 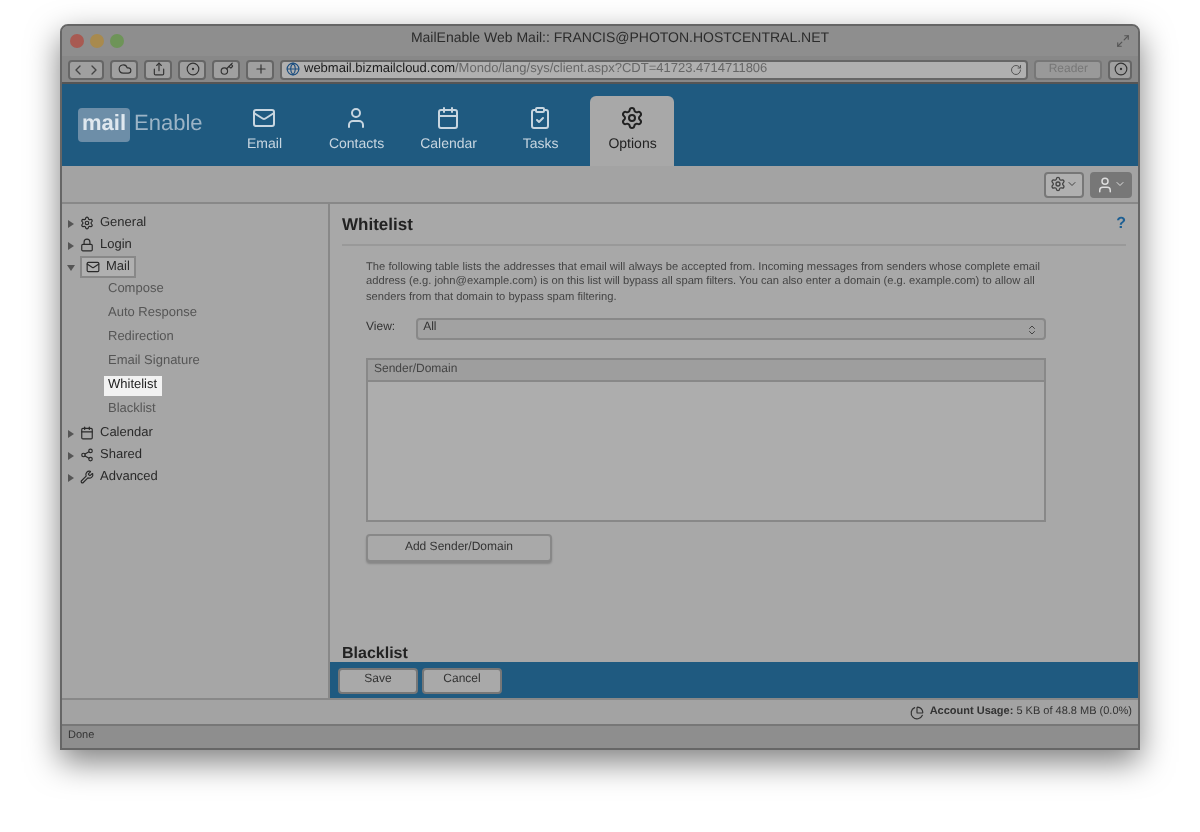 What do you see at coordinates (1058, 184) in the screenshot?
I see `settings-icon` at bounding box center [1058, 184].